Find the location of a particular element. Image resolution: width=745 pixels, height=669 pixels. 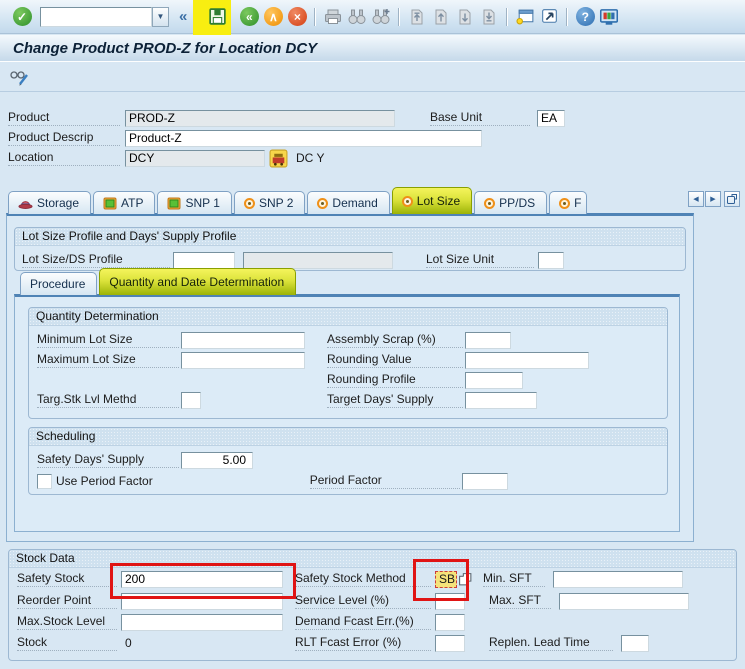

enter-button: ✓ is located at coordinates (22, 17).